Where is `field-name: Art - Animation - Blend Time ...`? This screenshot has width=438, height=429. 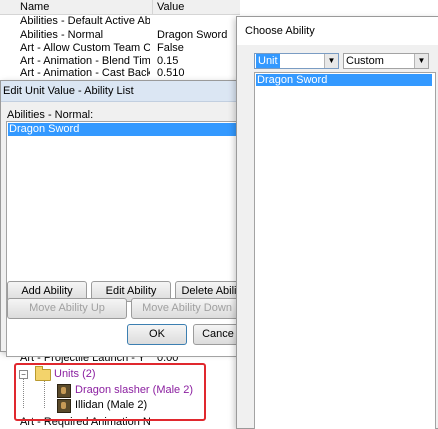
field-name: Art - Animation - Blend Time ... is located at coordinates (85, 61).